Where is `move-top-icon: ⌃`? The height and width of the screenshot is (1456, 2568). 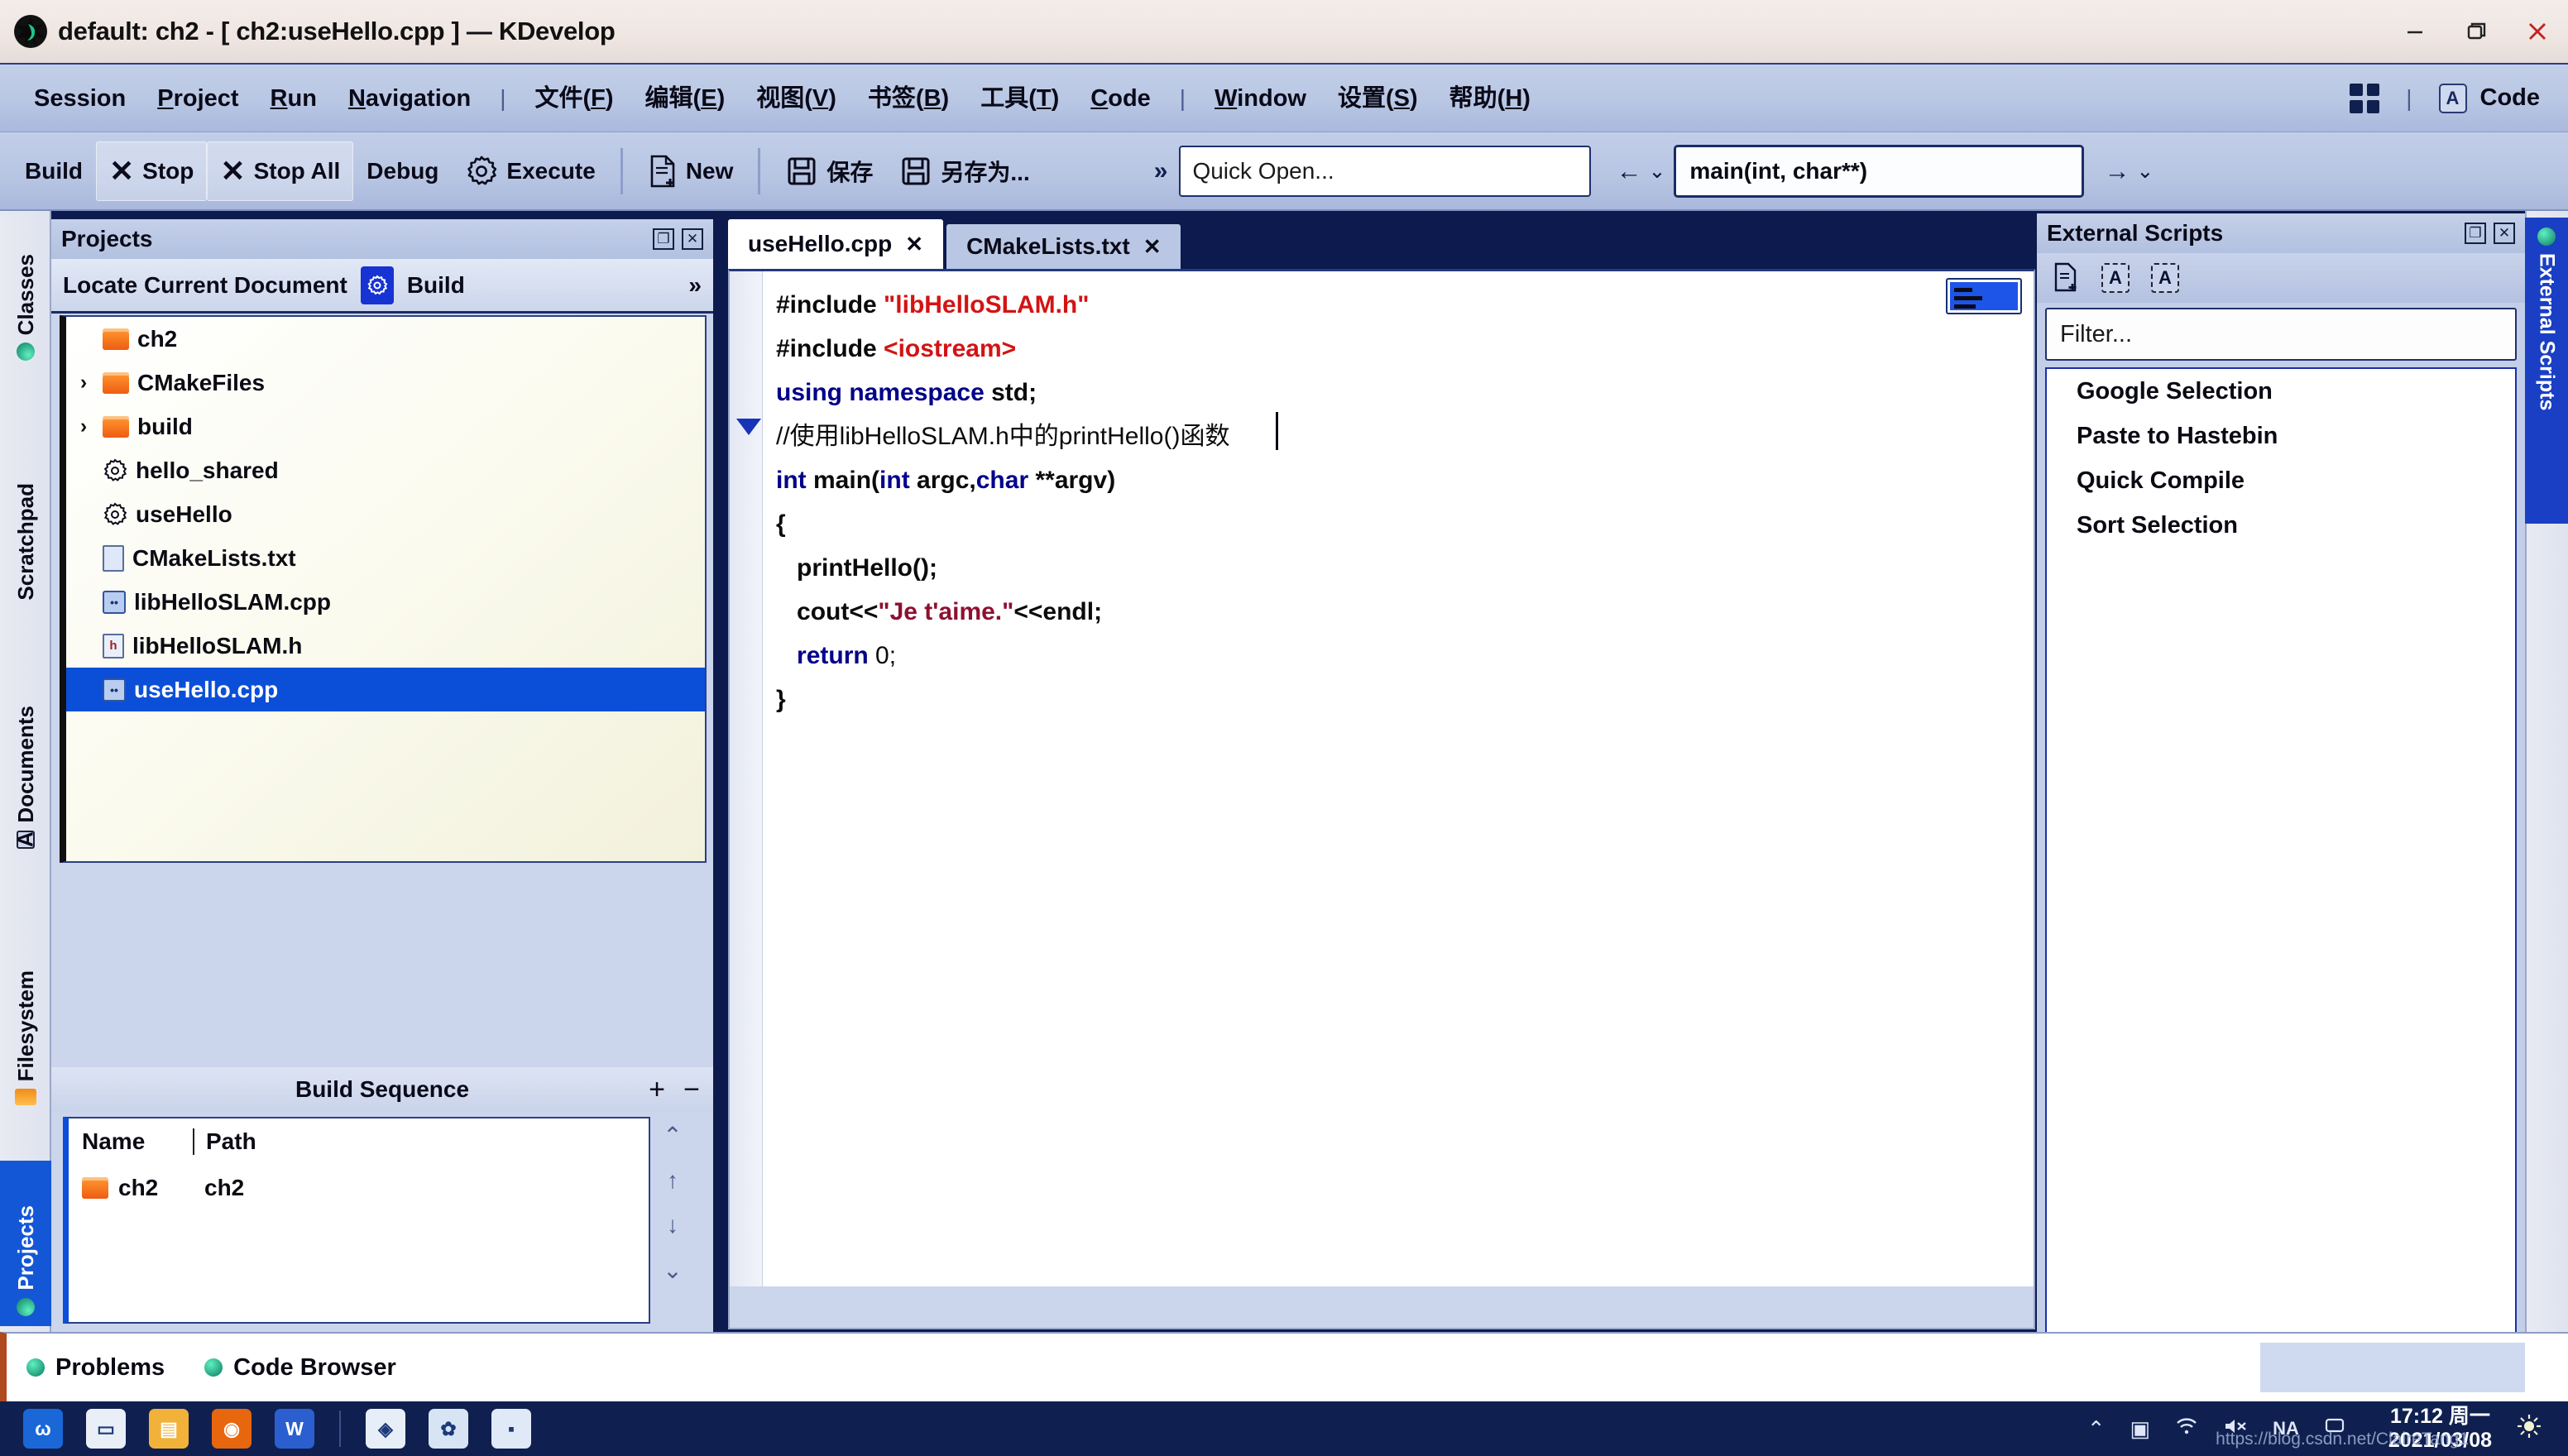 move-top-icon: ⌃ is located at coordinates (672, 1135).